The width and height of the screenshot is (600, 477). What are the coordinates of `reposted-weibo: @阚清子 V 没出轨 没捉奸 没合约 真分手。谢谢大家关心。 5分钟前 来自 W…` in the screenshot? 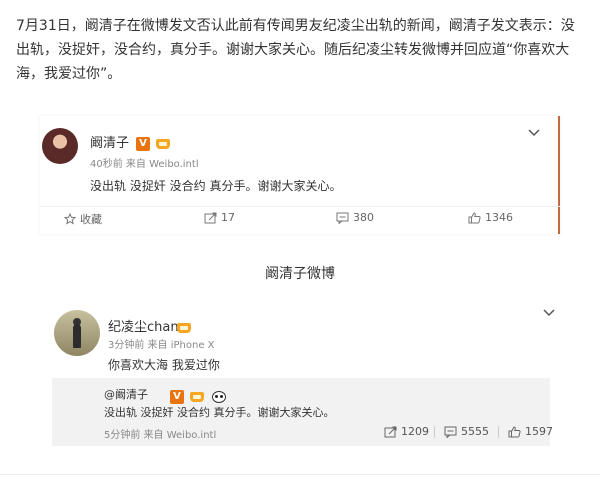 It's located at (302, 412).